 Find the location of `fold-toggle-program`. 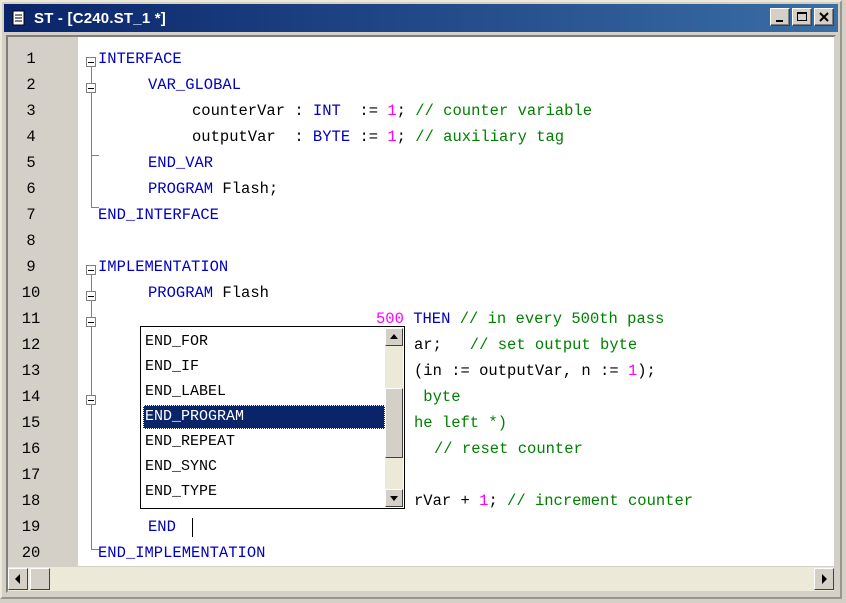

fold-toggle-program is located at coordinates (91, 296).